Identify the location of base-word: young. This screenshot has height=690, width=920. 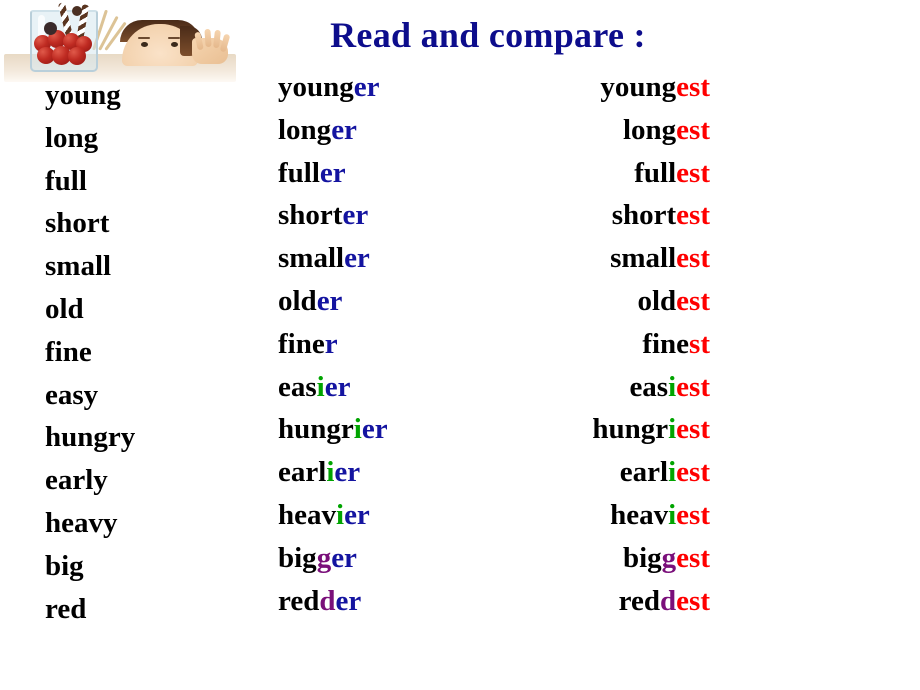
(83, 95).